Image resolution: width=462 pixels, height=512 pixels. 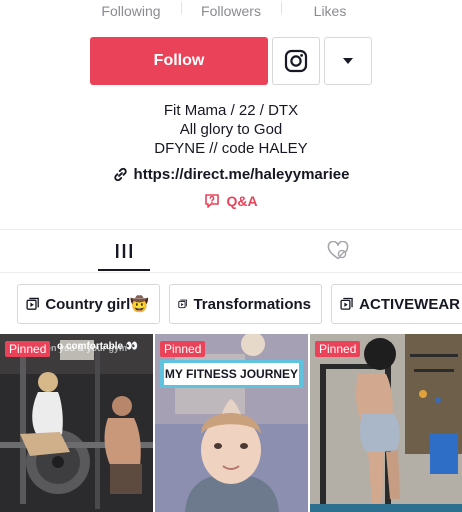 I want to click on instagram-button, so click(x=296, y=61).